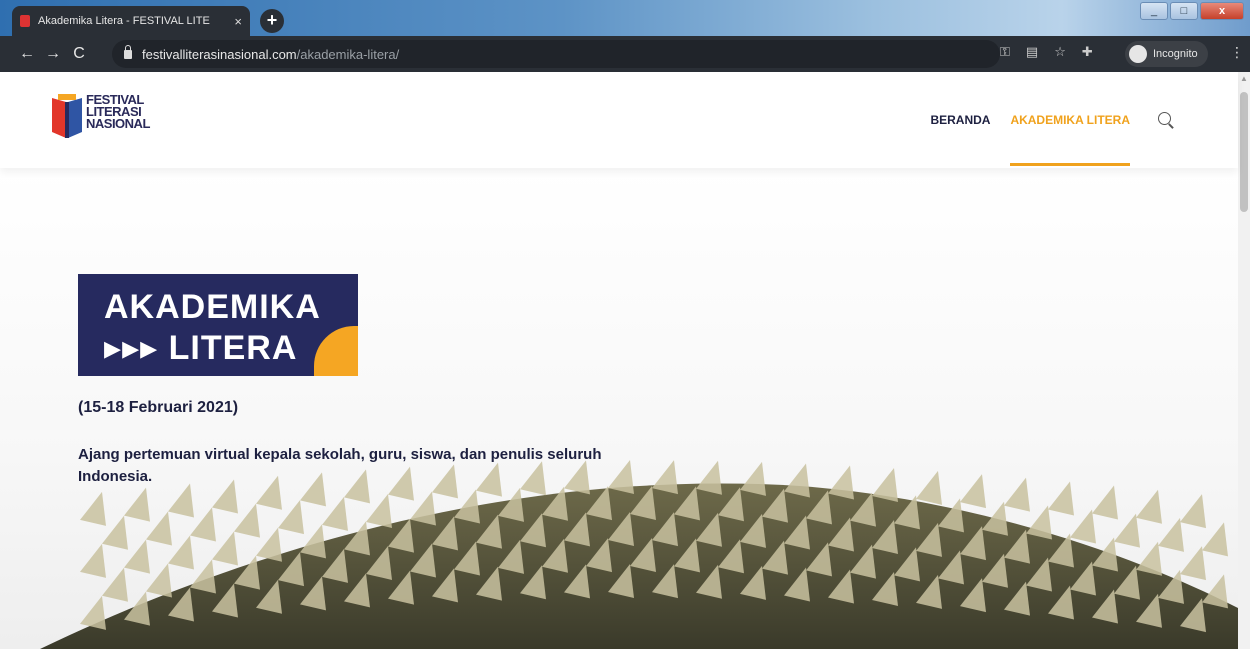 Image resolution: width=1250 pixels, height=649 pixels. What do you see at coordinates (1046, 52) in the screenshot?
I see `toolbar-icons: ⚿ ▤ ☆ ✚` at bounding box center [1046, 52].